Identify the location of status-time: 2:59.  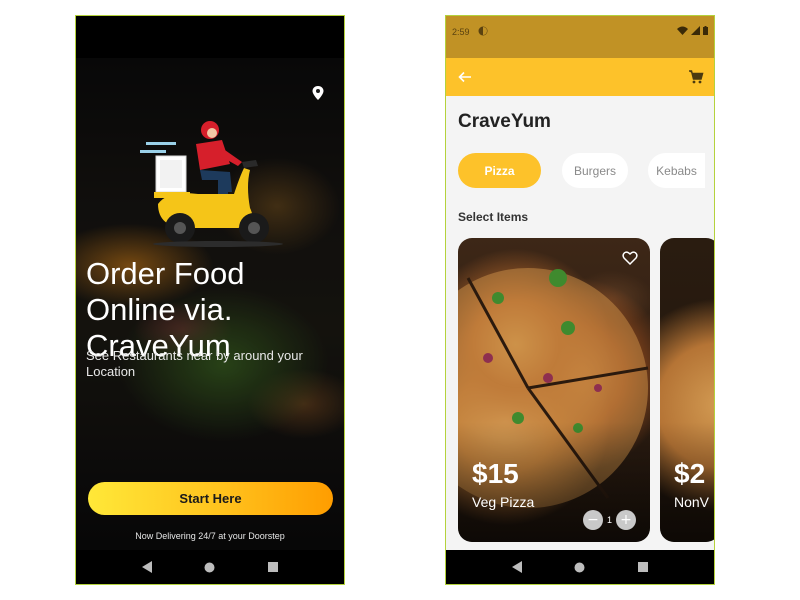
(461, 32).